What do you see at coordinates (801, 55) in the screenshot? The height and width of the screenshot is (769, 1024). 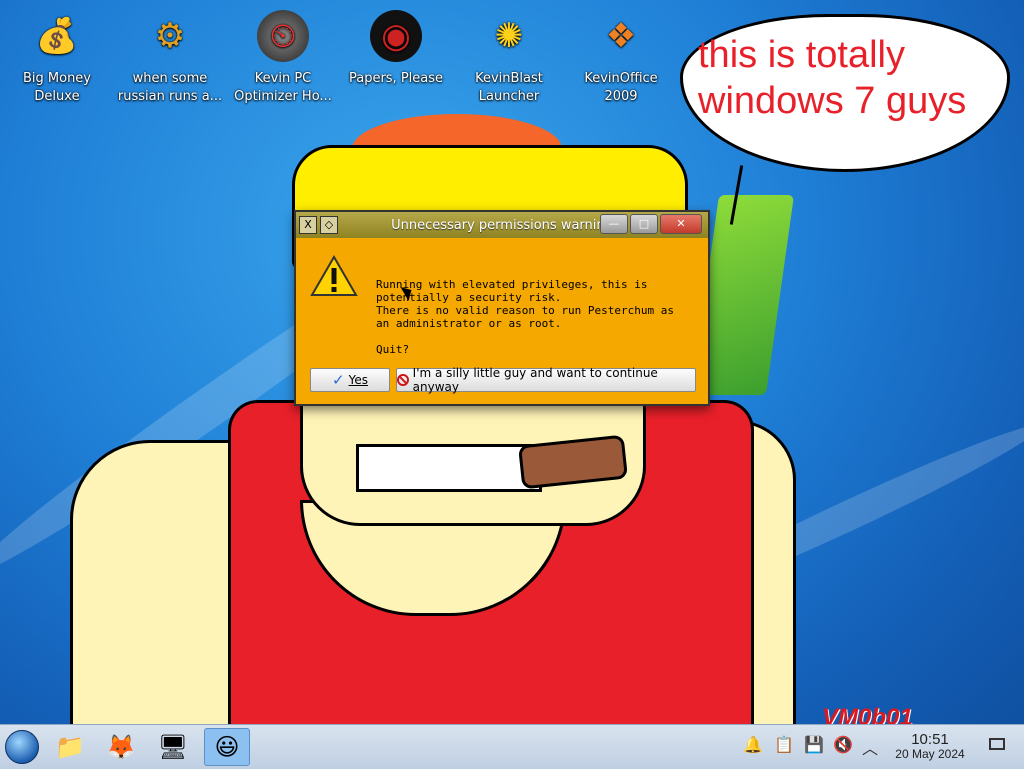 I see `speech-bubble-line: this is totally` at bounding box center [801, 55].